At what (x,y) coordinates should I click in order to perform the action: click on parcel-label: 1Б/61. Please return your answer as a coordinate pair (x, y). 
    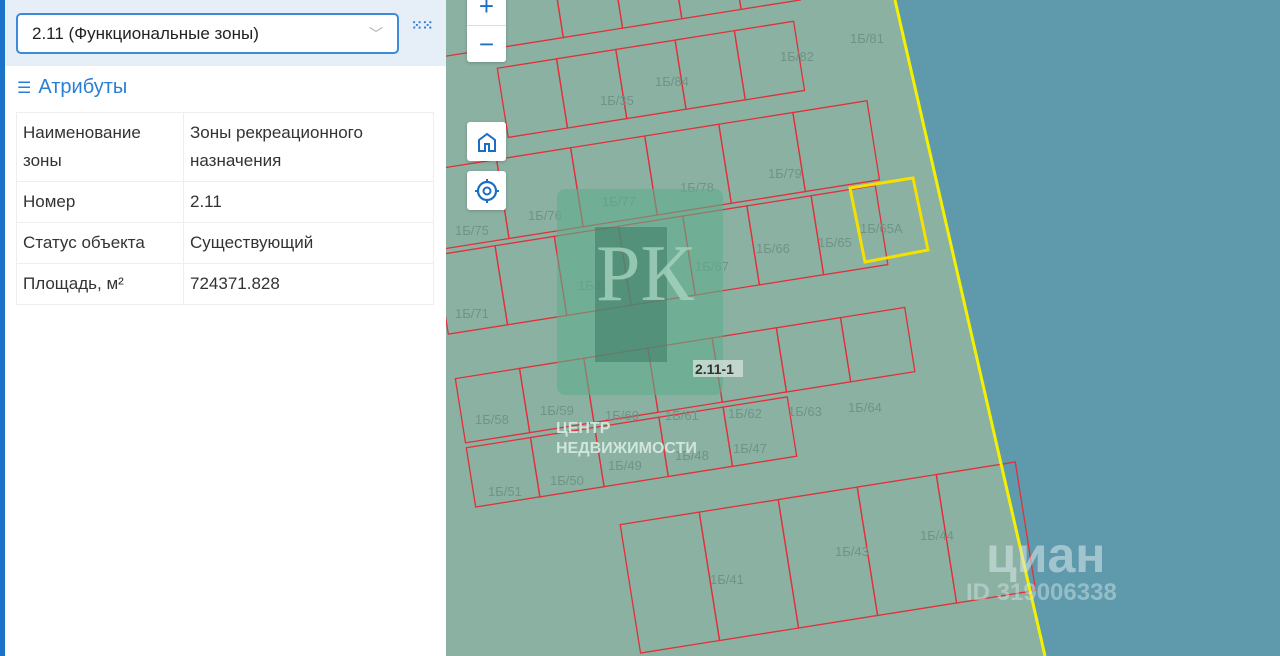
    Looking at the image, I should click on (682, 415).